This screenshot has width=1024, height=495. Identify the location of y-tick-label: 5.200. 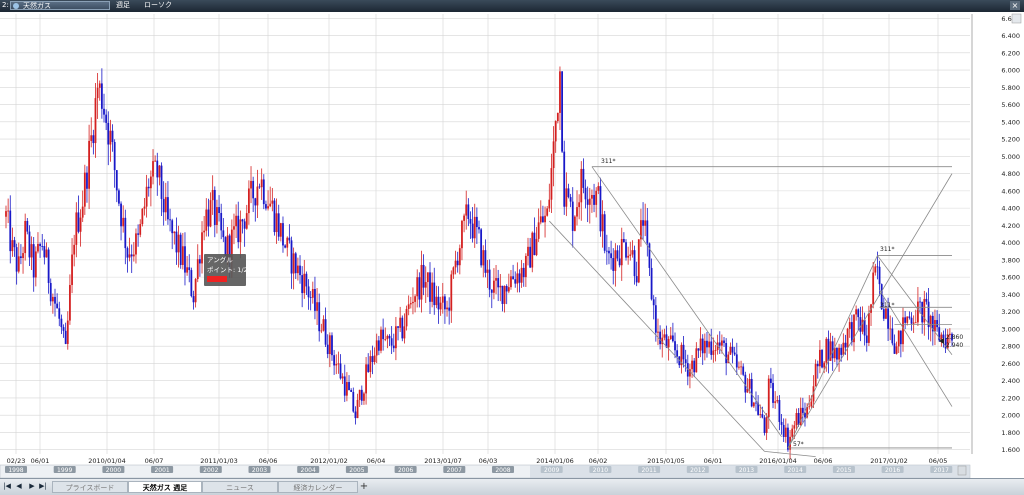
(1010, 140).